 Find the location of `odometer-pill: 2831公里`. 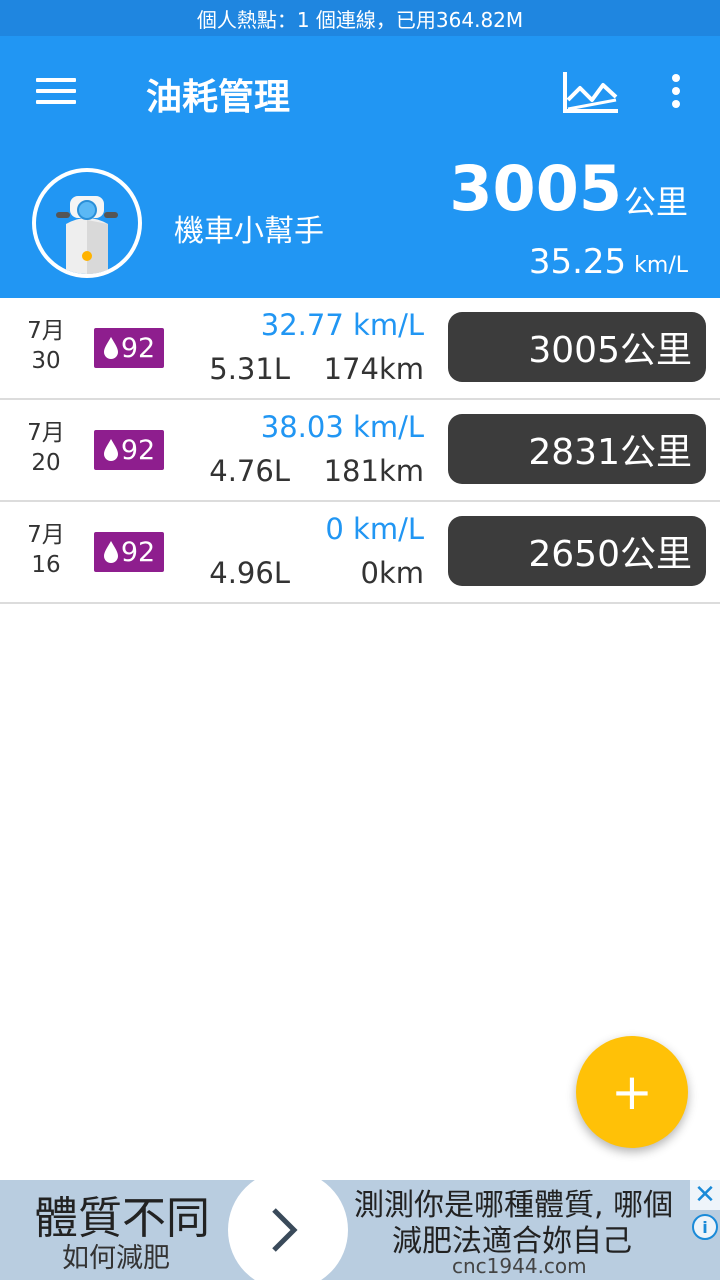

odometer-pill: 2831公里 is located at coordinates (577, 449).